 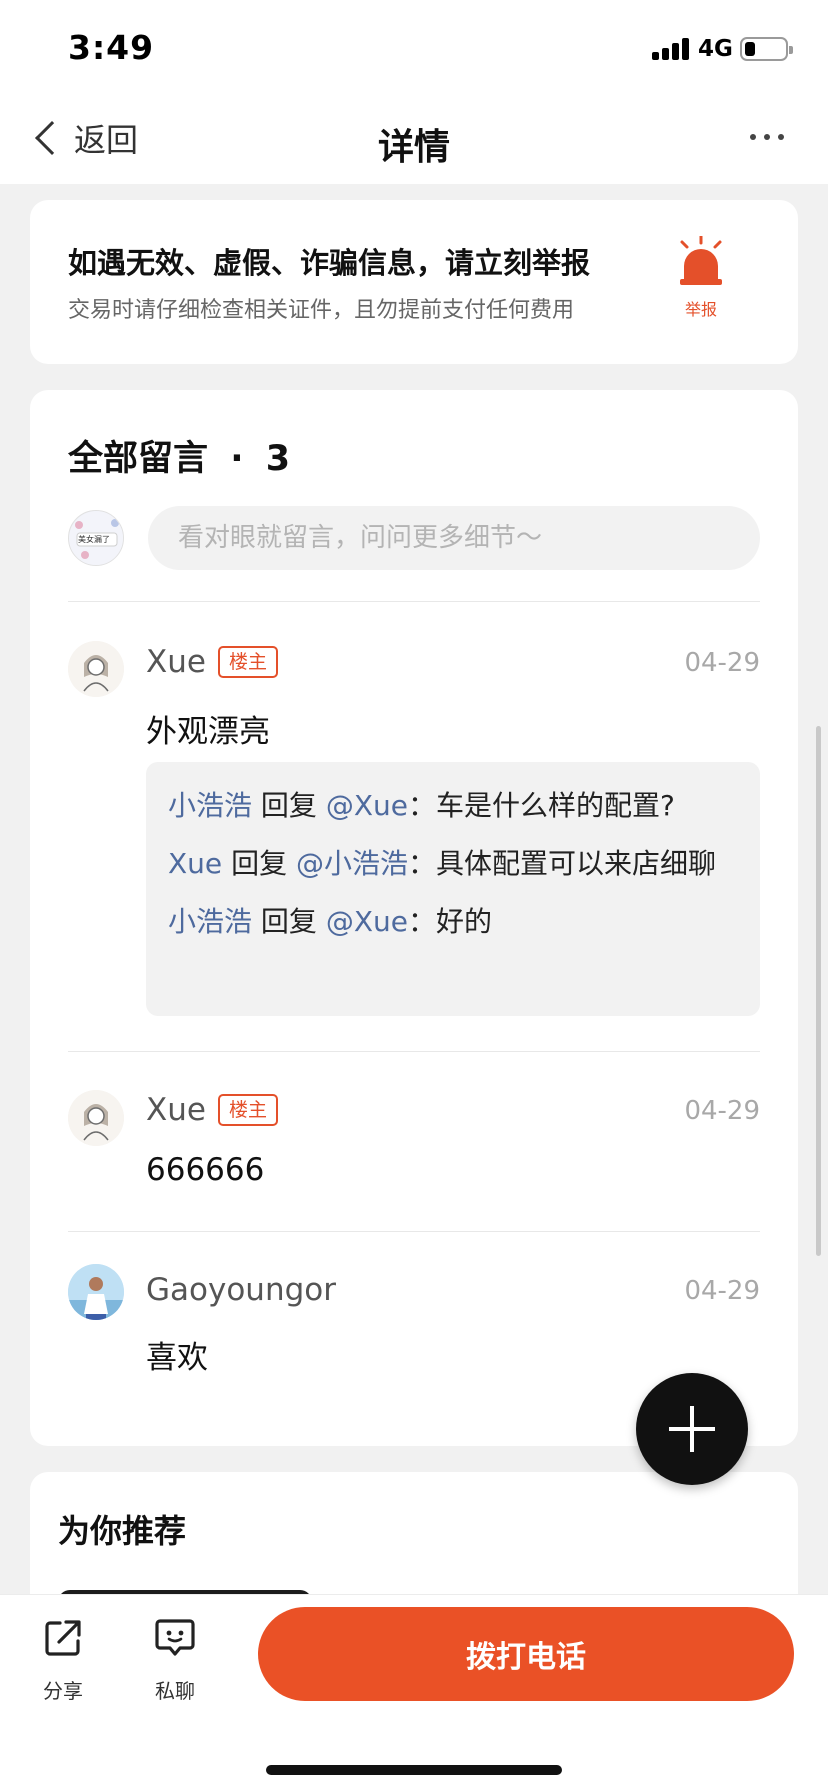 What do you see at coordinates (555, 805) in the screenshot?
I see `reply-text: 车是什么样的配置?` at bounding box center [555, 805].